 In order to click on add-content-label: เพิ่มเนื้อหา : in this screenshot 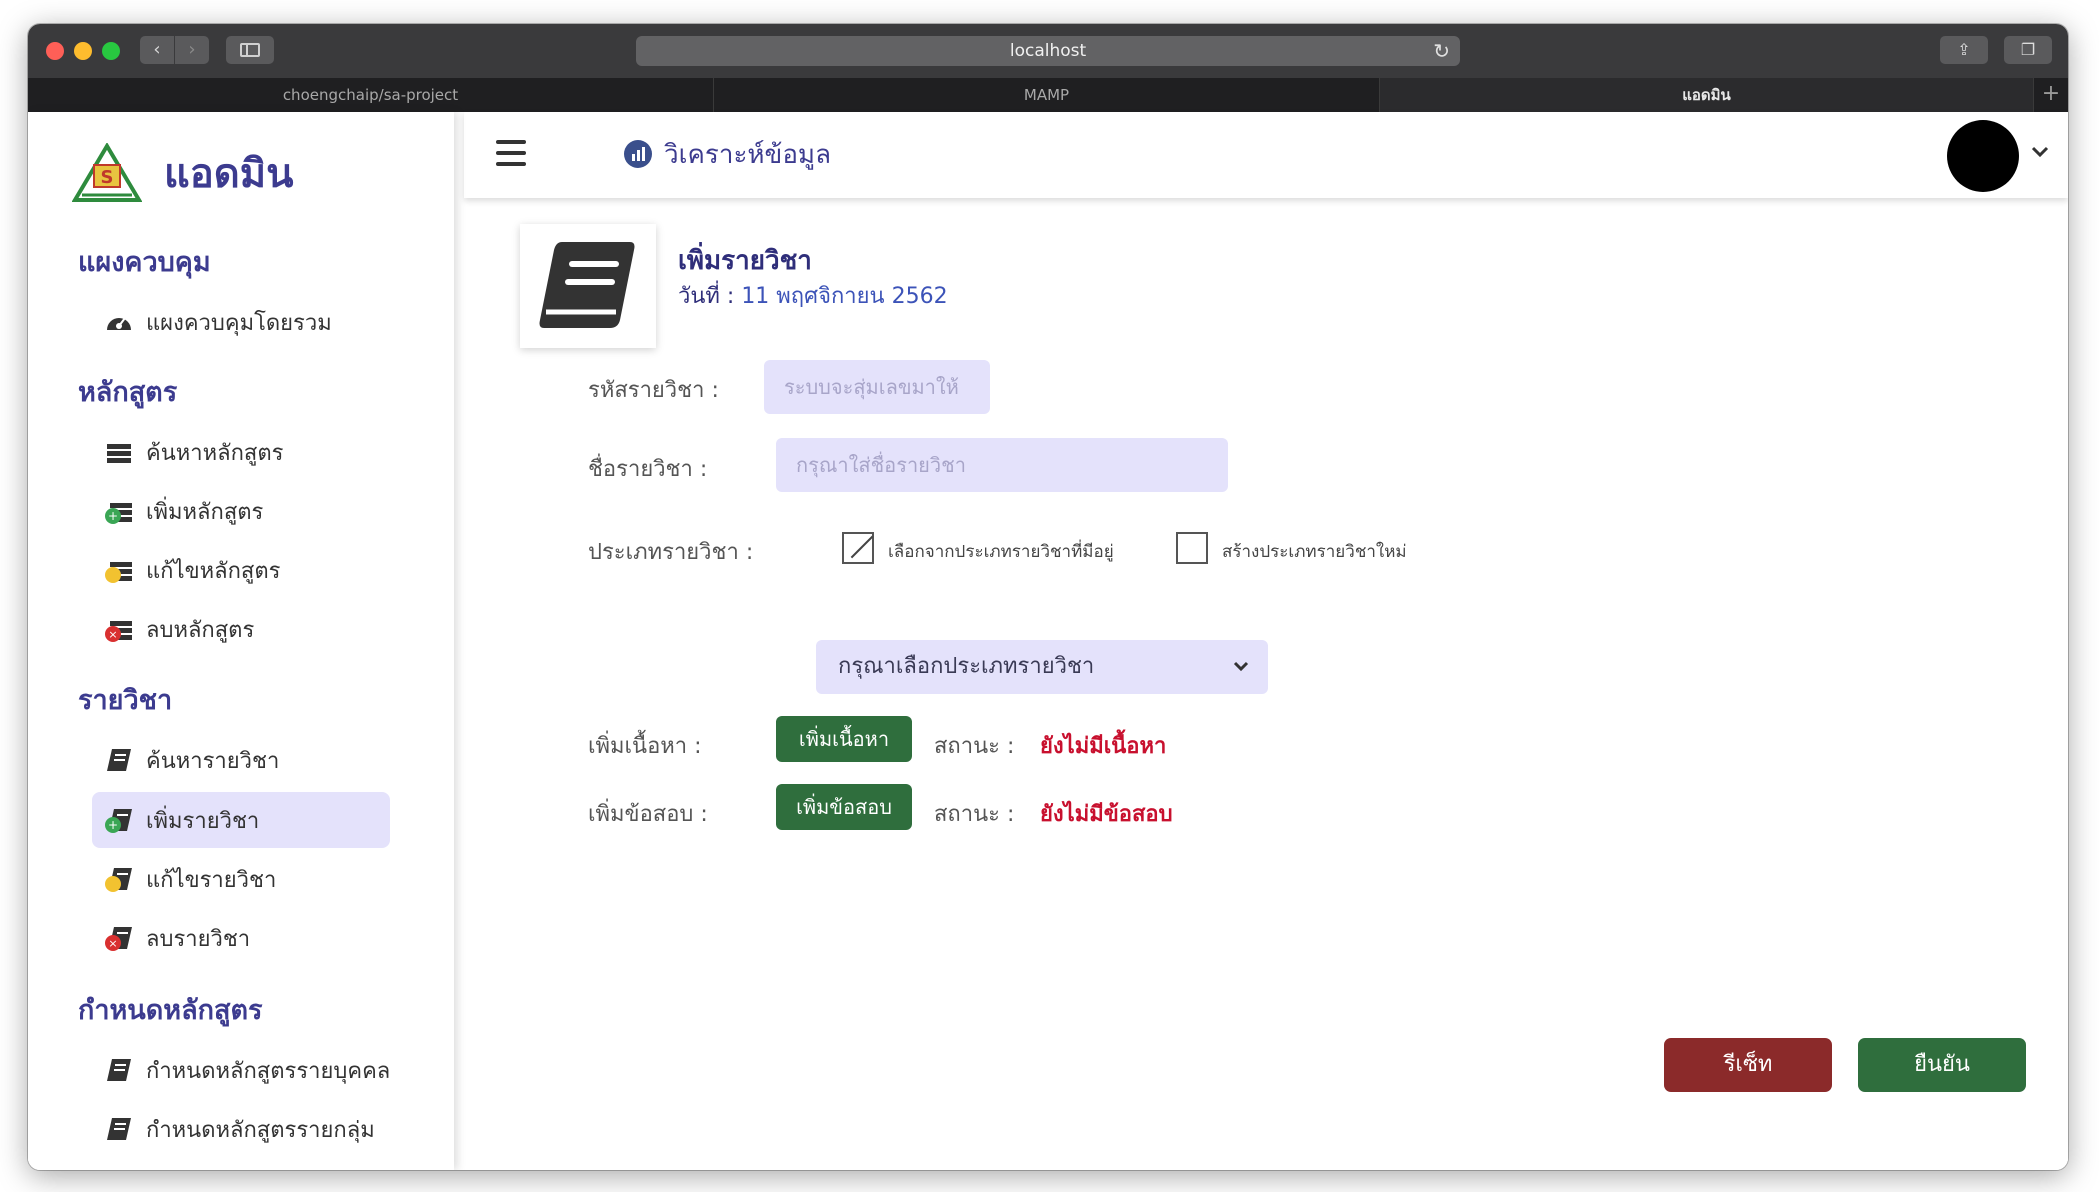, I will do `click(645, 746)`.